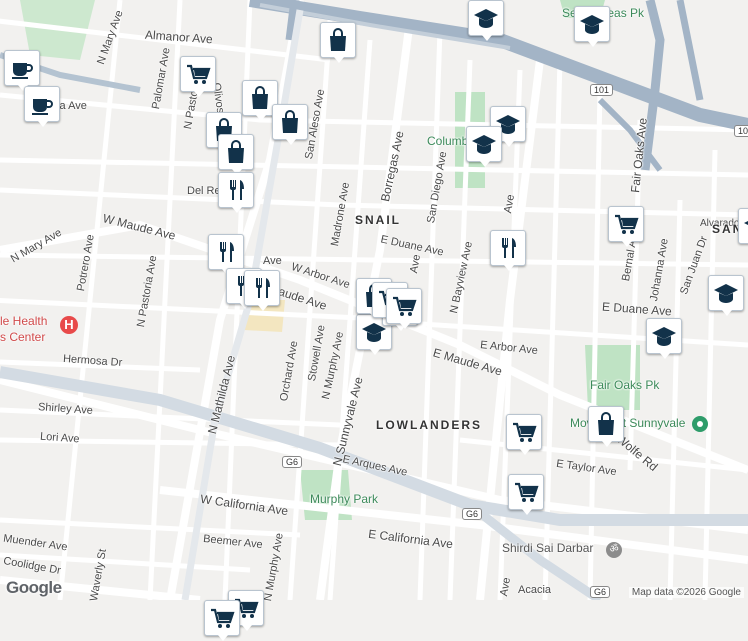 Image resolution: width=748 pixels, height=641 pixels. Describe the element at coordinates (23, 321) in the screenshot. I see `poi-label: le Health` at that location.